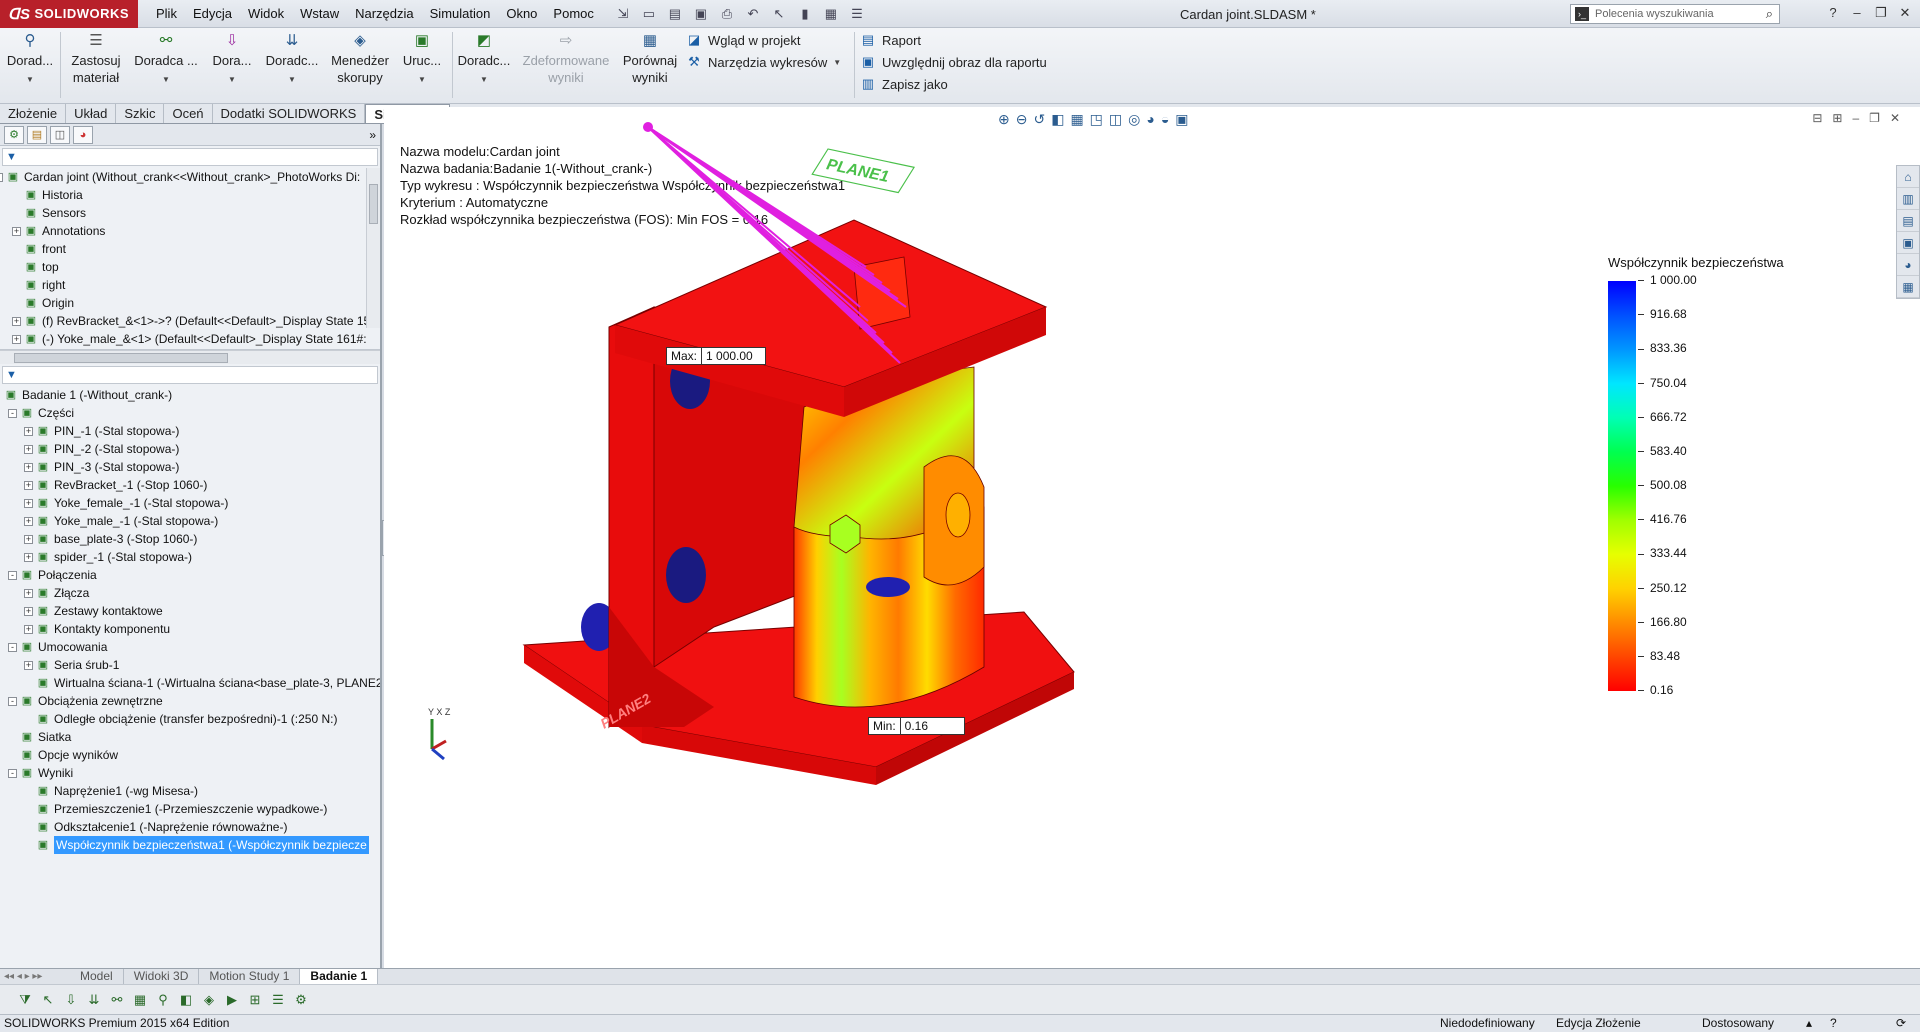 This screenshot has height=1032, width=1920. Describe the element at coordinates (190, 557) in the screenshot. I see `tree-item: + ▣ spider_-1 (-Stal stopowa-)` at that location.